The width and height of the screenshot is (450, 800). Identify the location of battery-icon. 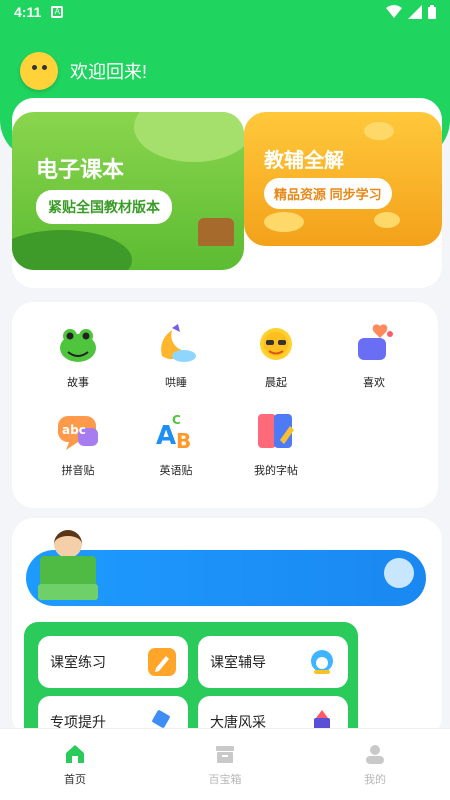
(432, 12).